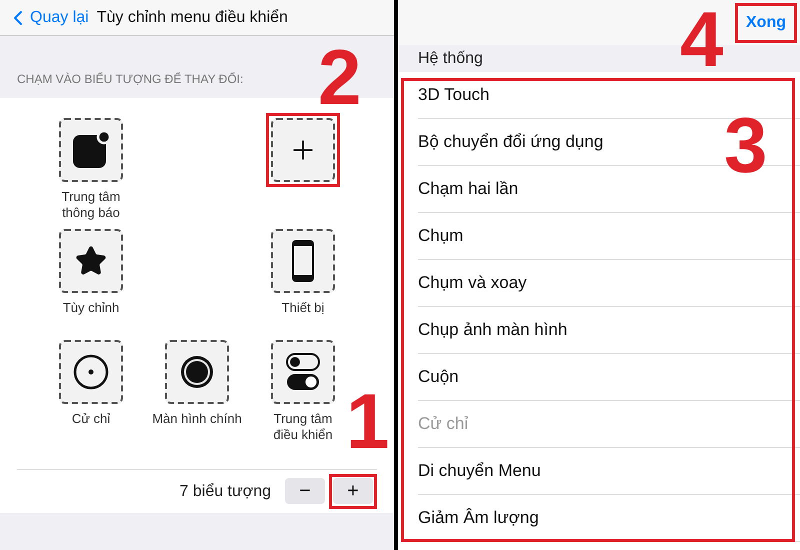  What do you see at coordinates (353, 491) in the screenshot?
I see `stepper-button: +` at bounding box center [353, 491].